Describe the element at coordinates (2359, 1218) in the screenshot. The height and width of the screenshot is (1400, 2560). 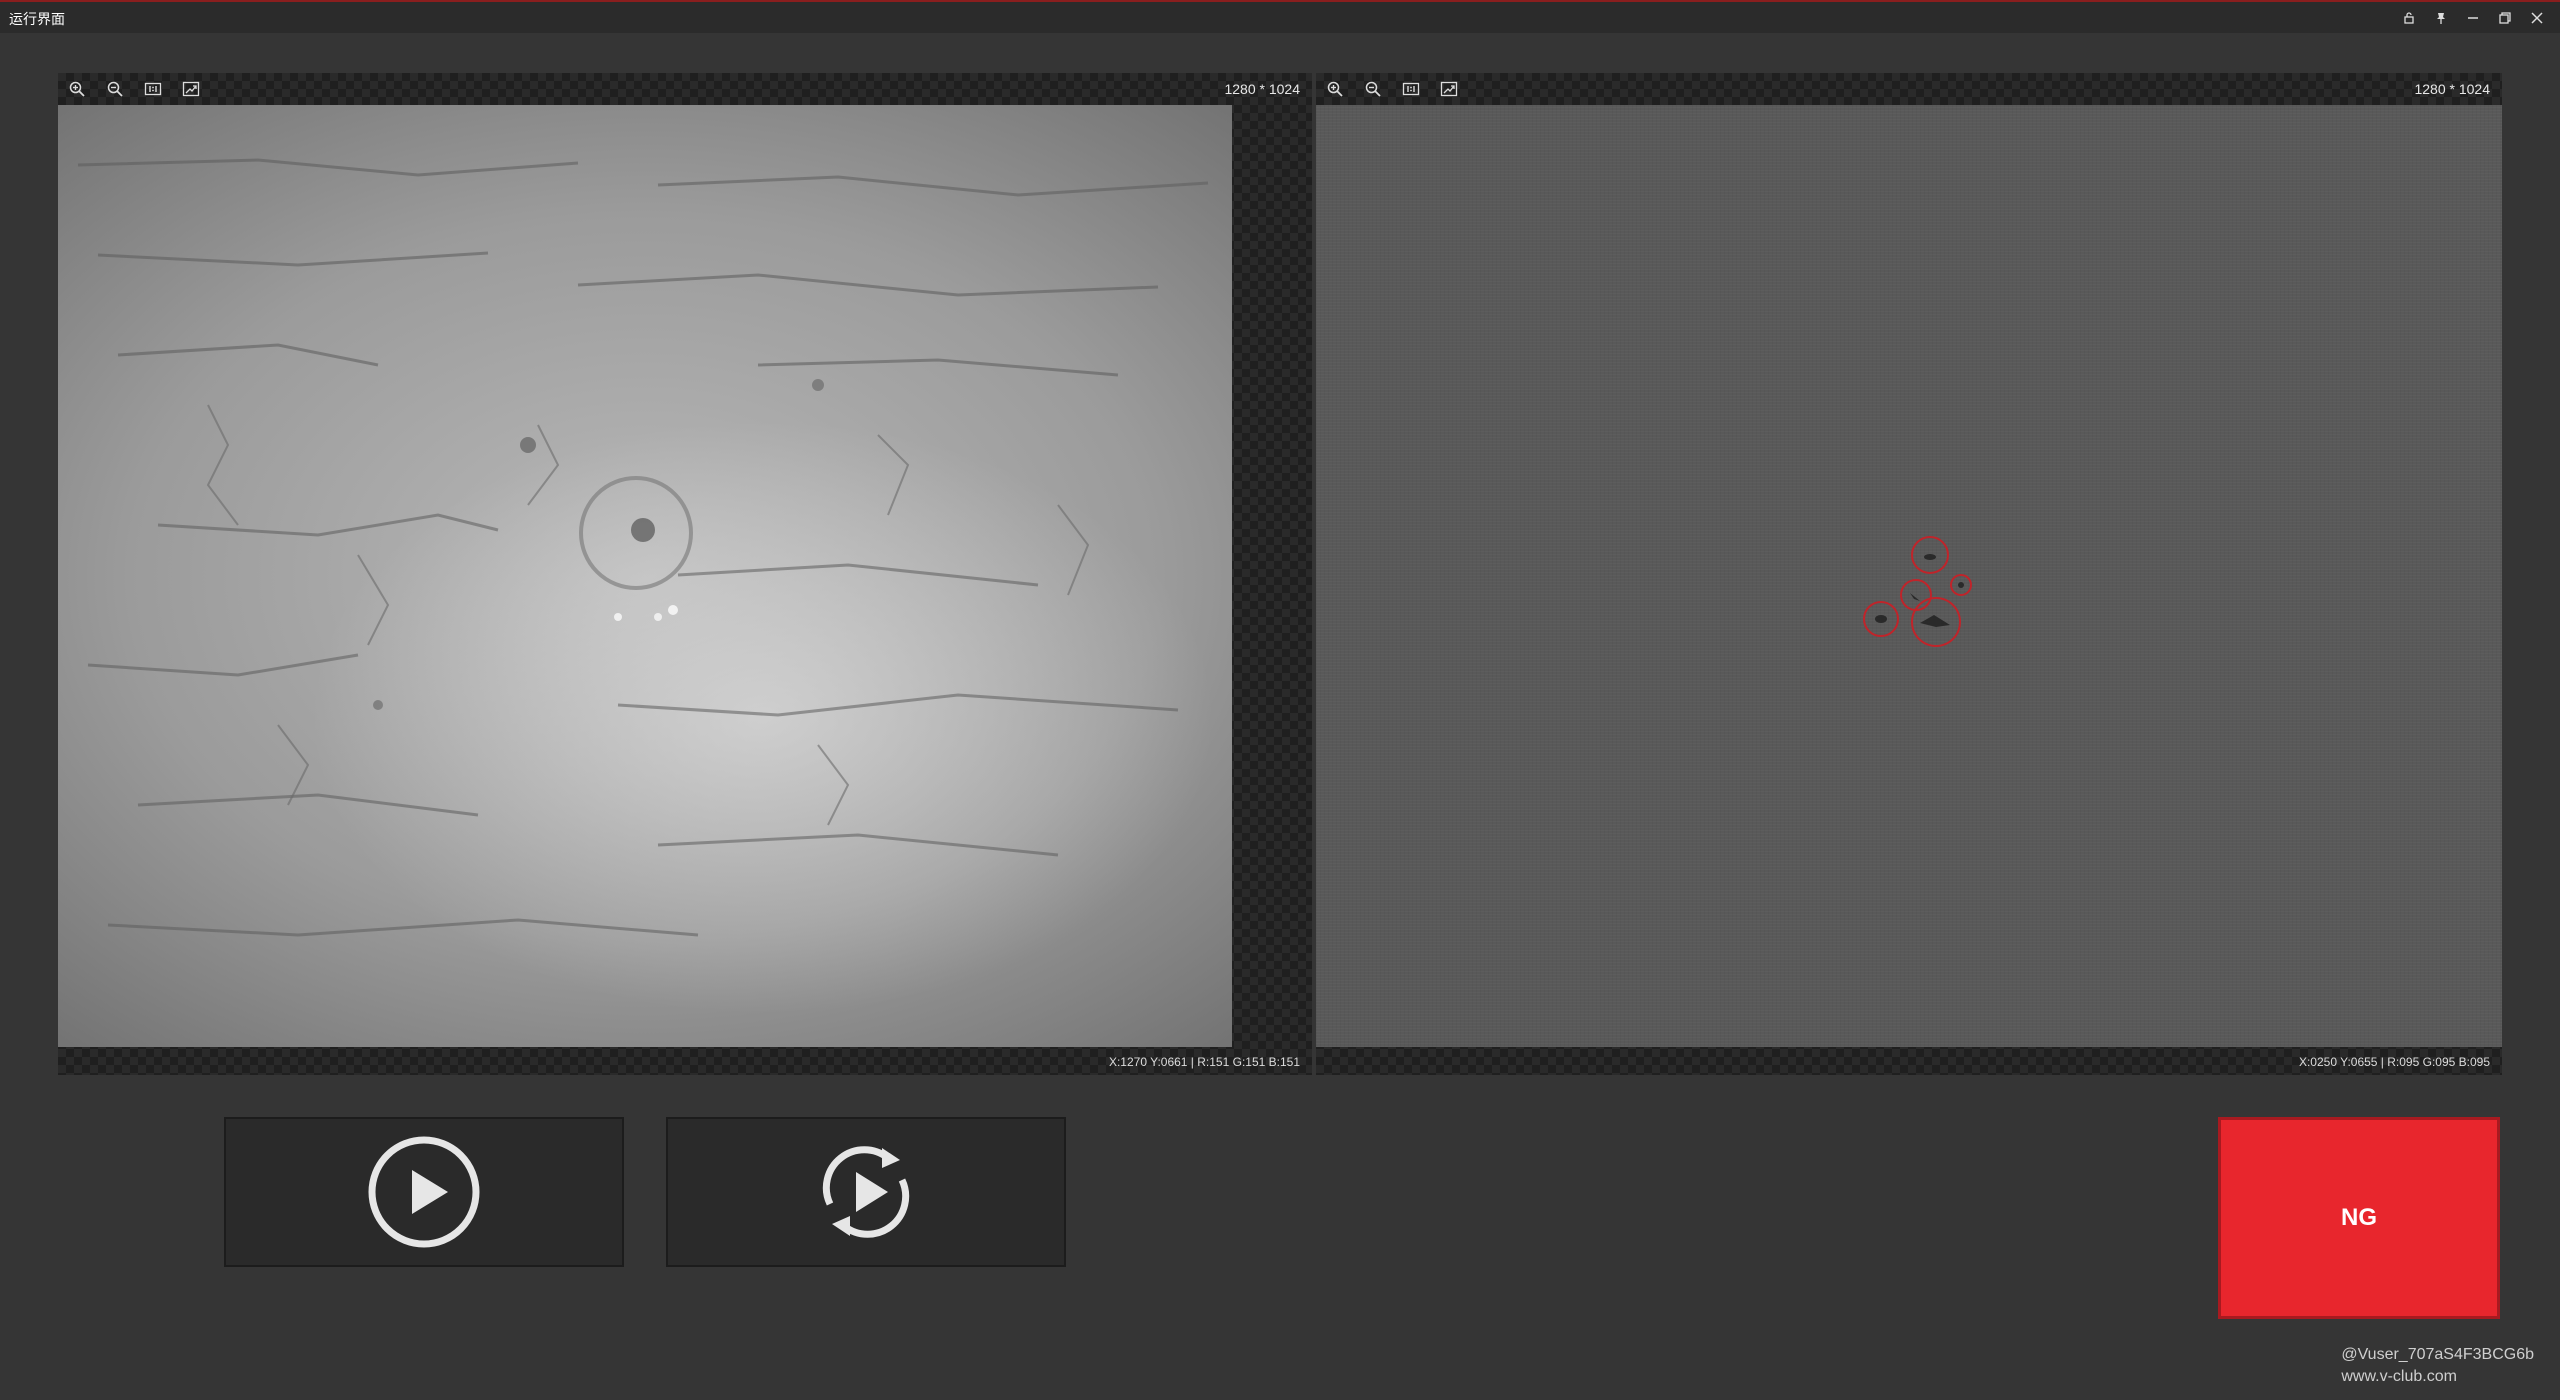
I see `inspection-result-indicator: NG` at that location.